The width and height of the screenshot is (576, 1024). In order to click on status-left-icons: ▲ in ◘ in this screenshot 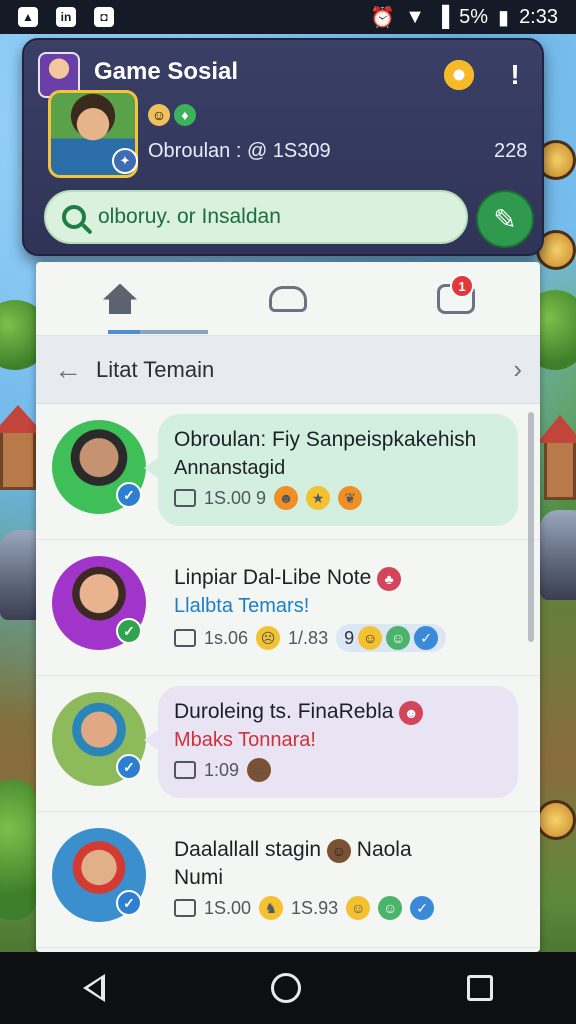, I will do `click(66, 17)`.